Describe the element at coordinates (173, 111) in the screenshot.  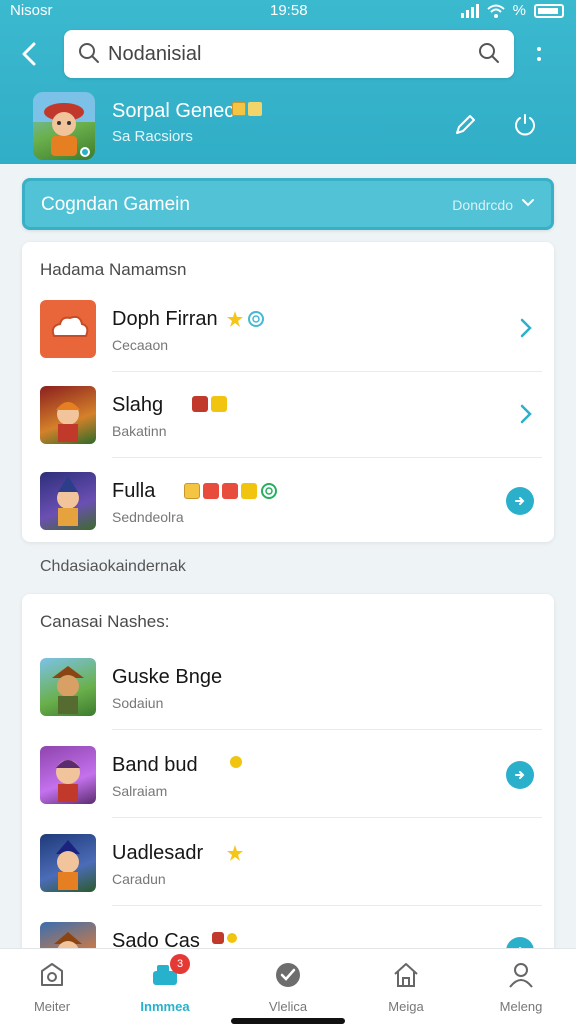
I see `profile-title: Sorpal Genec` at that location.